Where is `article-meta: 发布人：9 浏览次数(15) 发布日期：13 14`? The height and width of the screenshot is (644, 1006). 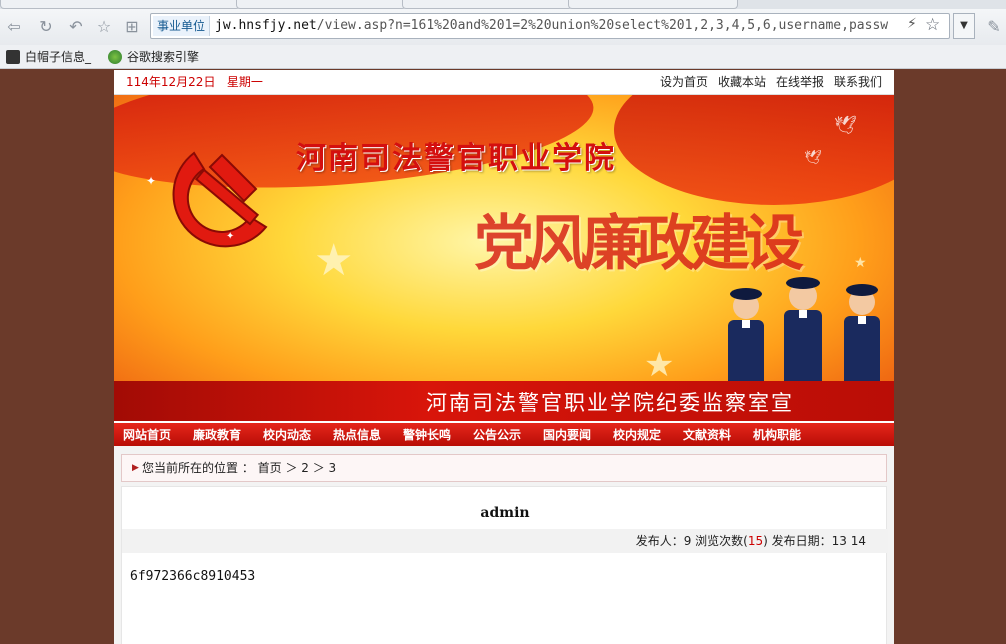 article-meta: 发布人：9 浏览次数(15) 发布日期：13 14 is located at coordinates (505, 541).